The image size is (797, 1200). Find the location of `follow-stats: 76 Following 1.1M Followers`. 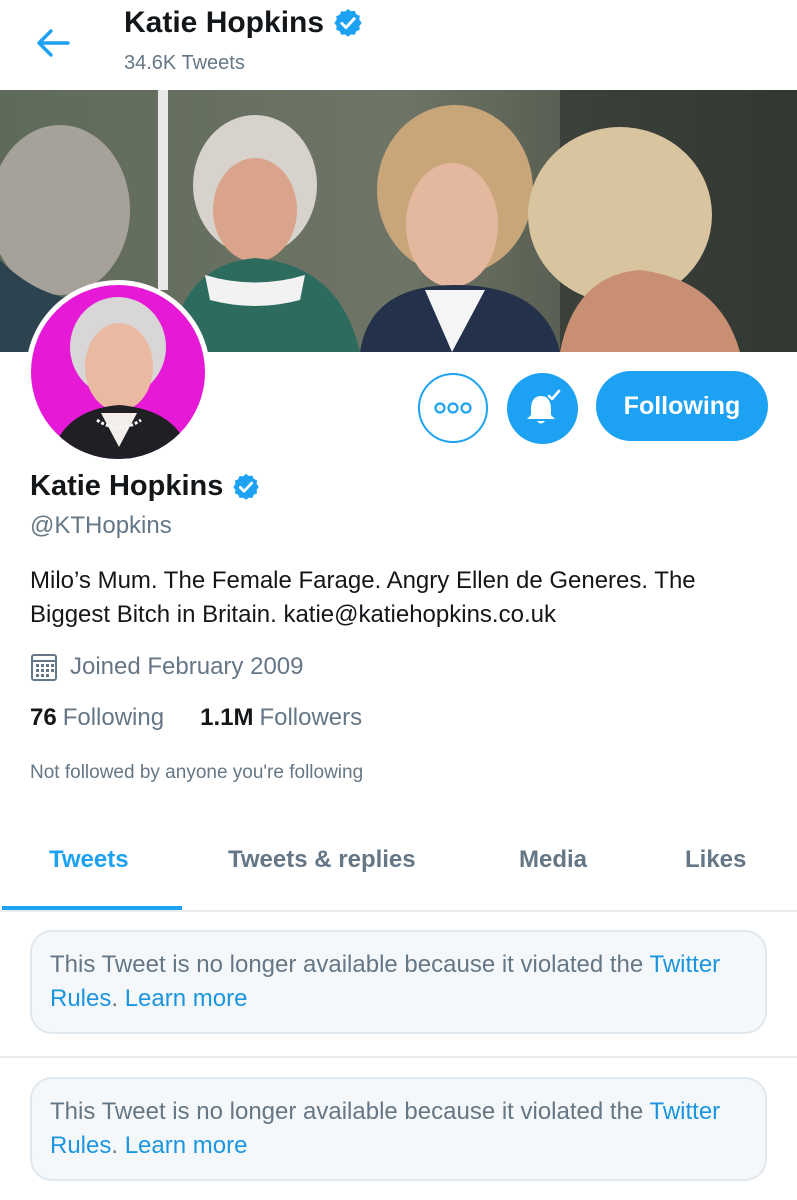

follow-stats: 76 Following 1.1M Followers is located at coordinates (196, 718).